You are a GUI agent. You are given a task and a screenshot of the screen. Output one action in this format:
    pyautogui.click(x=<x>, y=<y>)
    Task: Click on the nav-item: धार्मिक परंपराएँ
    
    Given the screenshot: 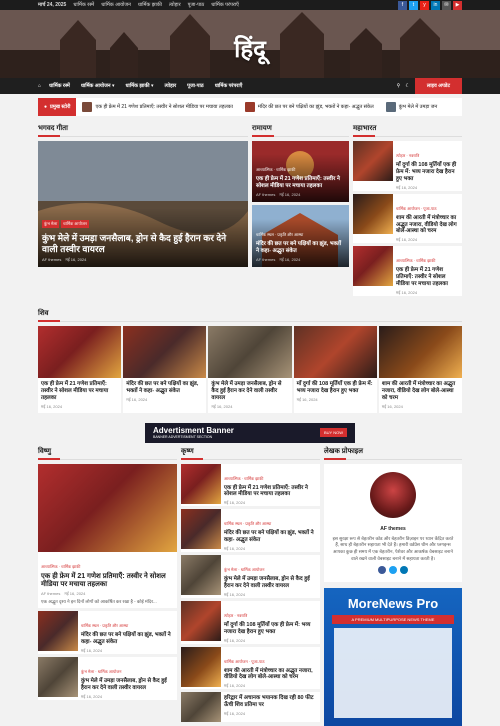 What is the action you would take?
    pyautogui.click(x=229, y=86)
    